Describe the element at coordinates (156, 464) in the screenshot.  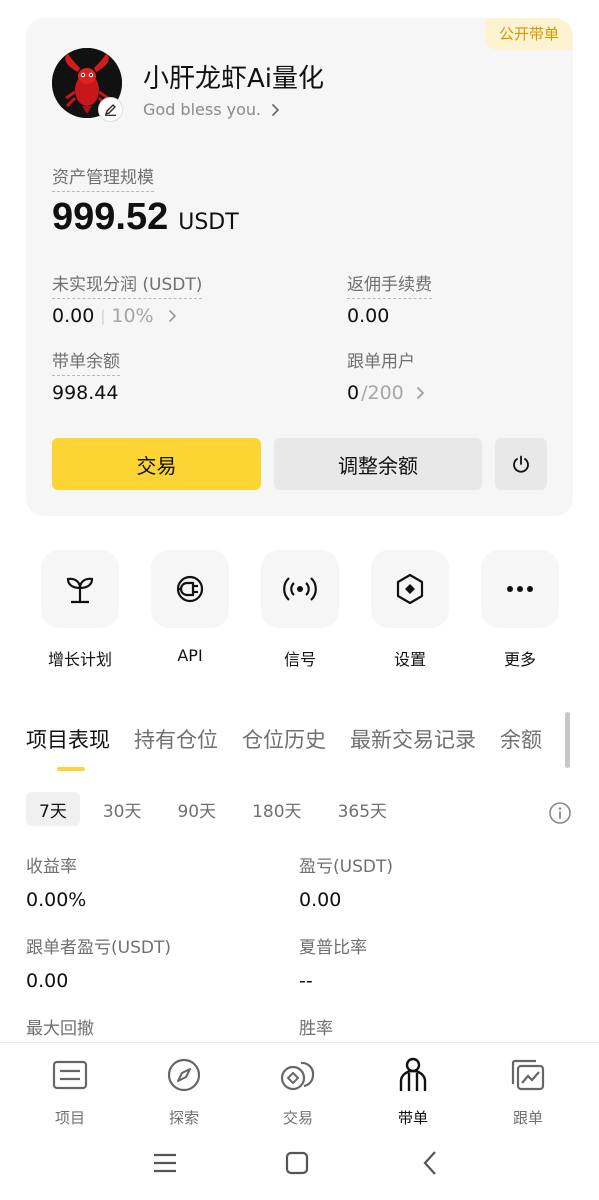
I see `trade-button: 交易` at that location.